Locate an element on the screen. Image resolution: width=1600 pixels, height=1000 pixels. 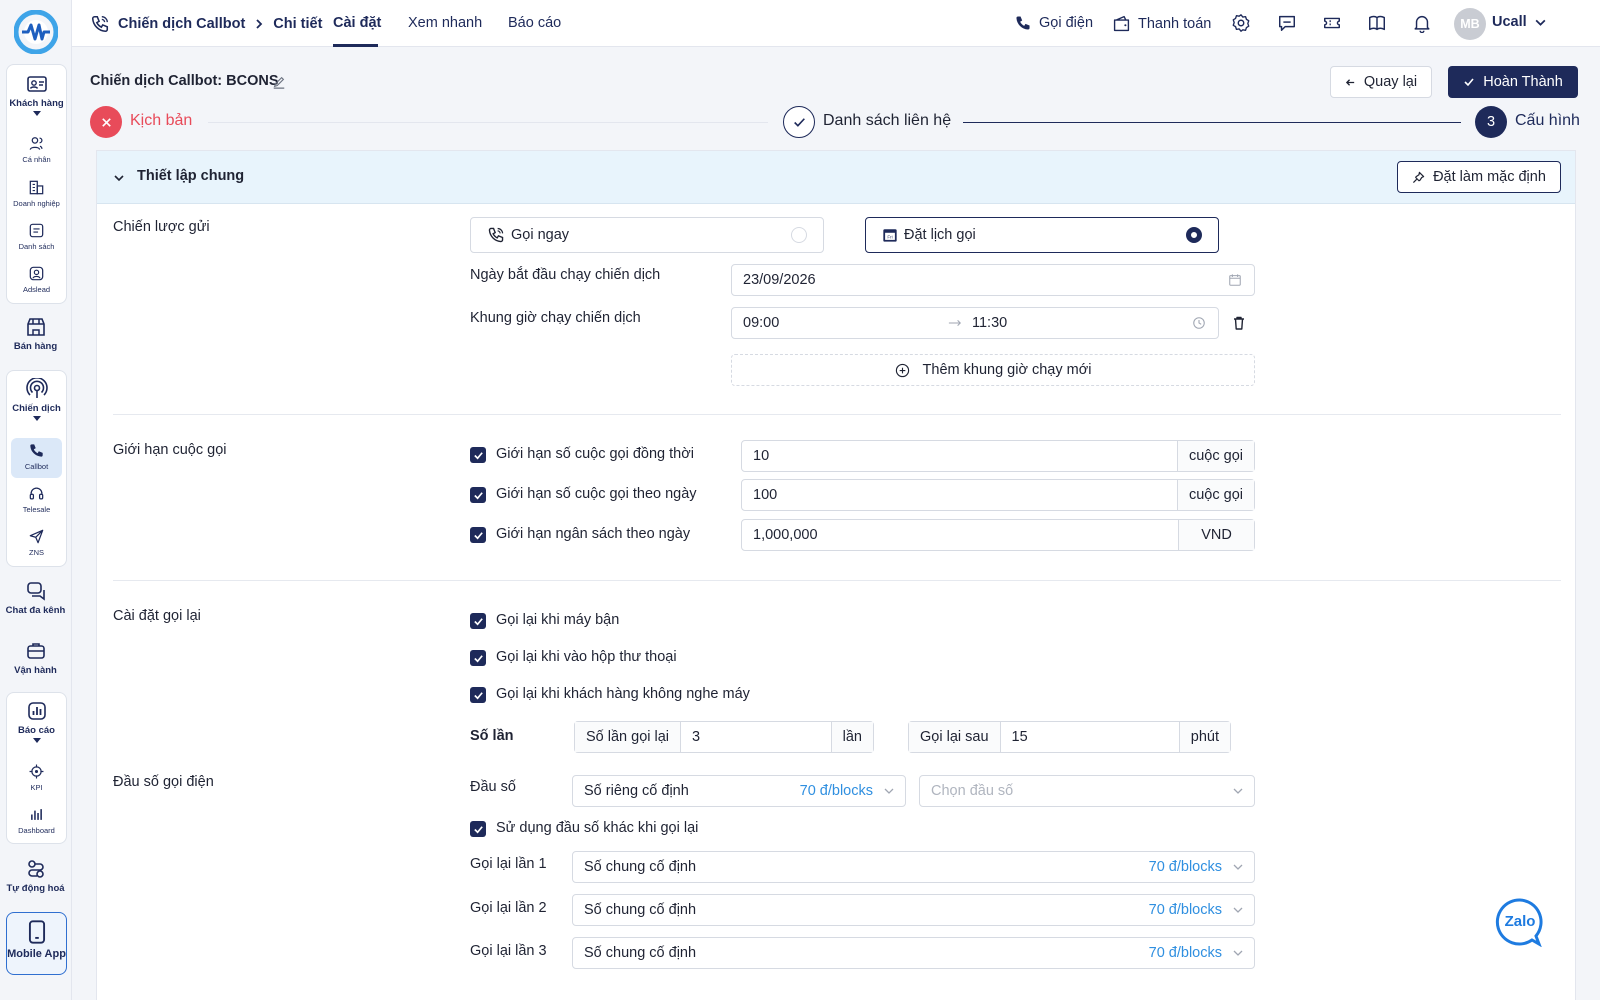
breadcrumb: Chiến dịch Callbot Chi tiết is located at coordinates (206, 24).